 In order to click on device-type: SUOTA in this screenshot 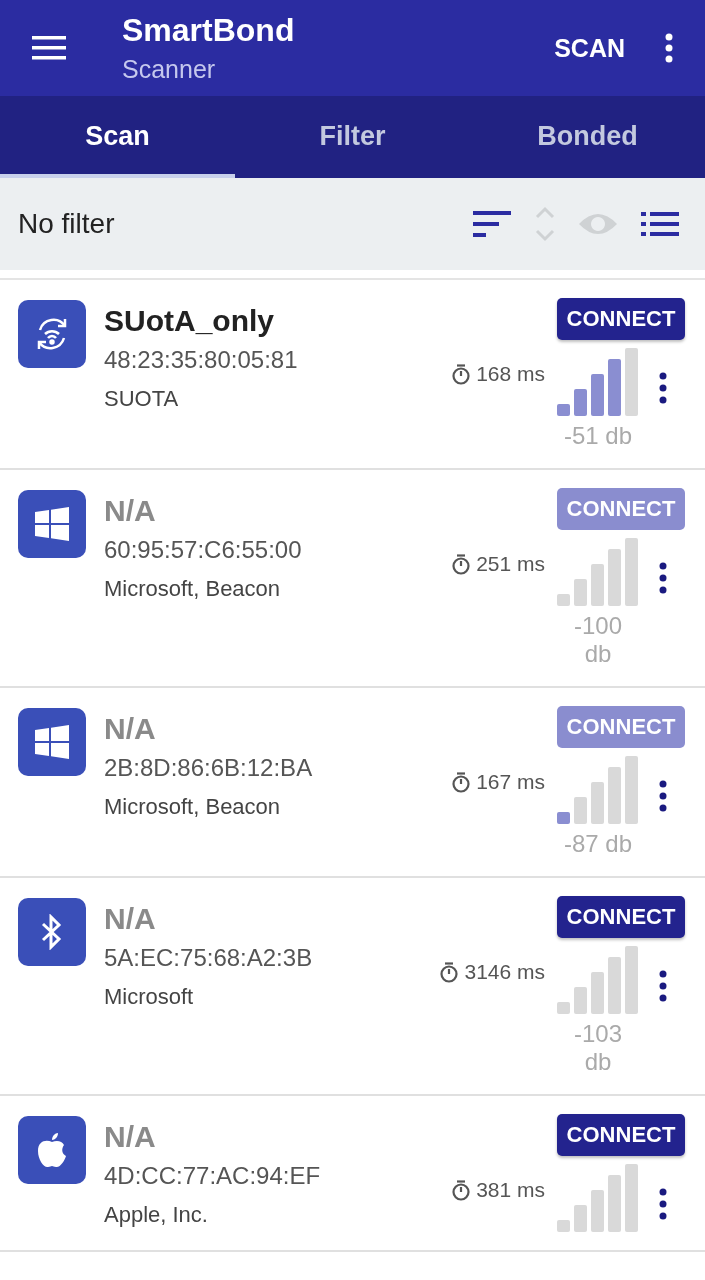, I will do `click(142, 399)`.